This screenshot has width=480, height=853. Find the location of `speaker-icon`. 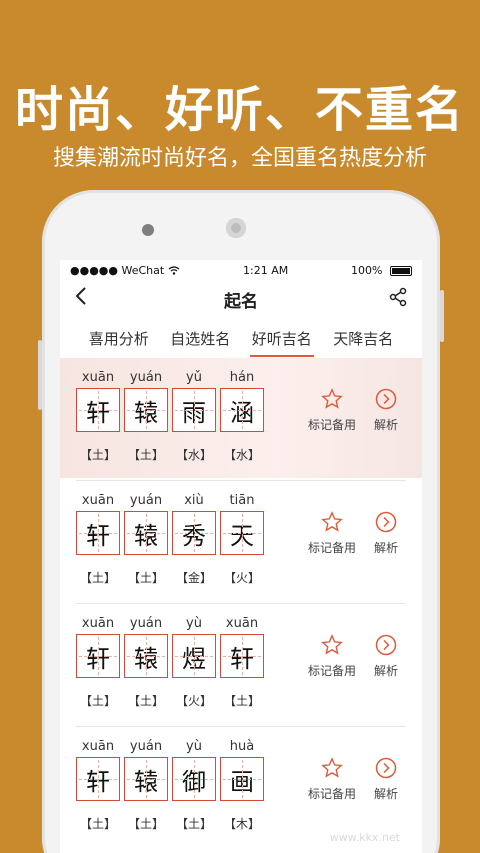

speaker-icon is located at coordinates (236, 228).